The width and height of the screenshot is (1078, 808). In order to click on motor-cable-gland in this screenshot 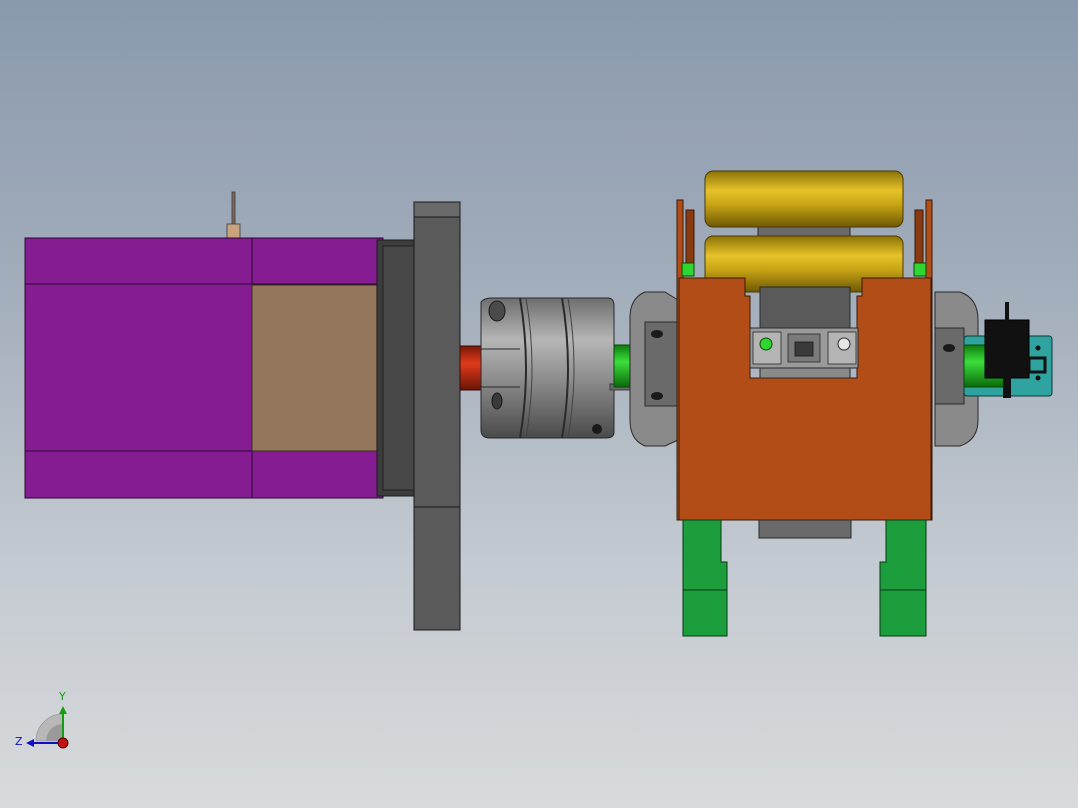, I will do `click(233, 231)`.